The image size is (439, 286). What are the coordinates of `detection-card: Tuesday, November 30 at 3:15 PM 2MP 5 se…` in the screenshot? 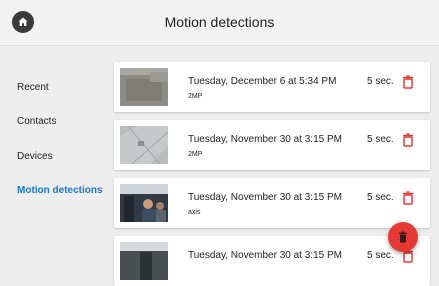 It's located at (272, 145).